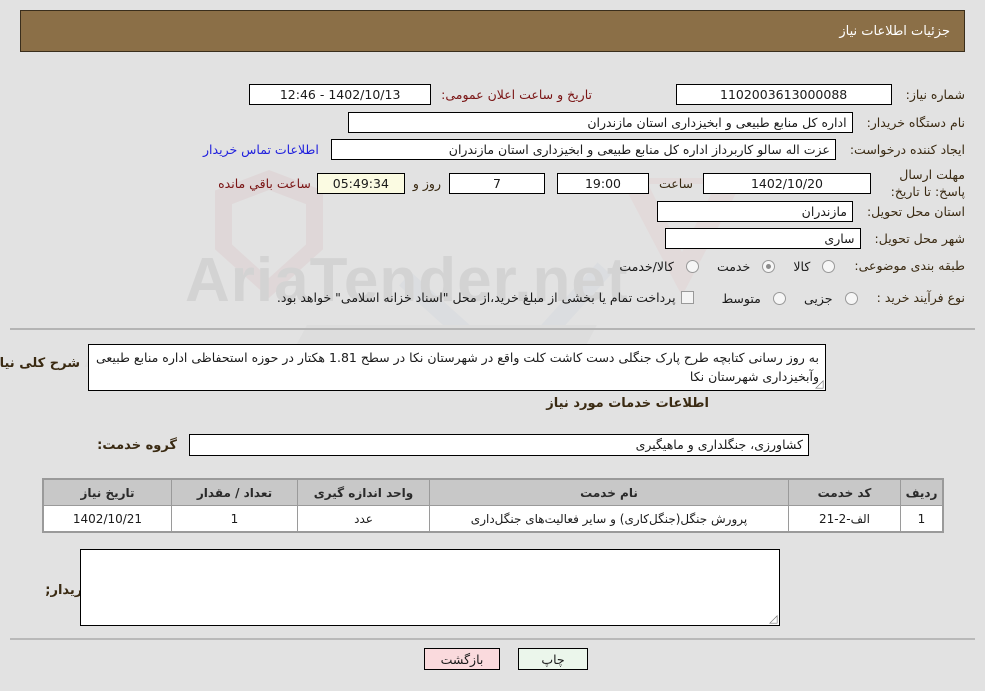 This screenshot has height=691, width=985. Describe the element at coordinates (754, 211) in the screenshot. I see `province-value: مازندران` at that location.